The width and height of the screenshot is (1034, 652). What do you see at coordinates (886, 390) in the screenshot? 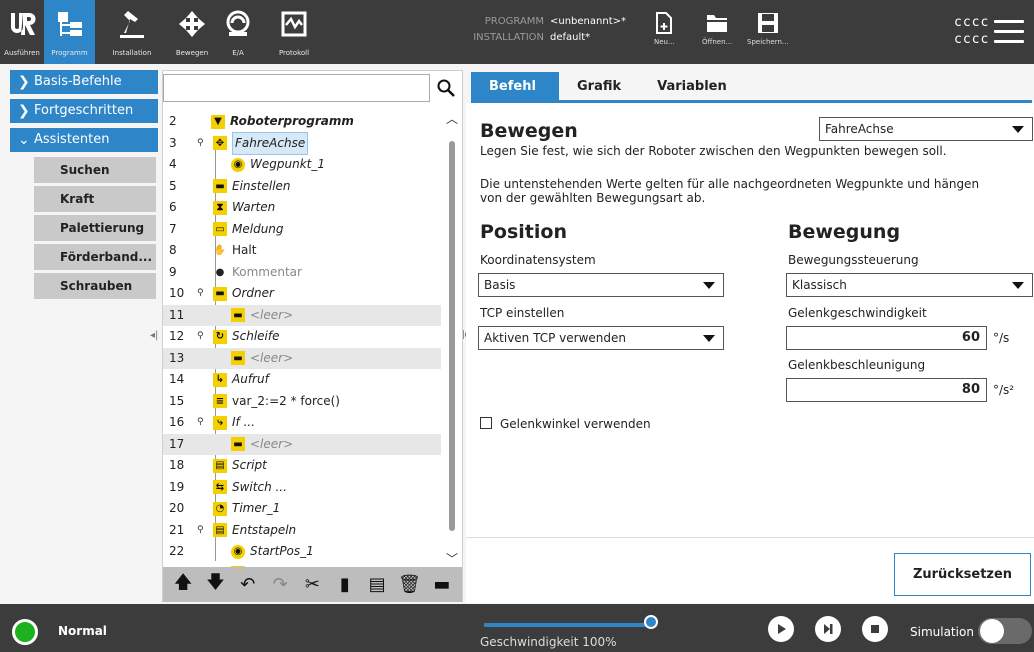
I see `joint-accel-field: 80` at bounding box center [886, 390].